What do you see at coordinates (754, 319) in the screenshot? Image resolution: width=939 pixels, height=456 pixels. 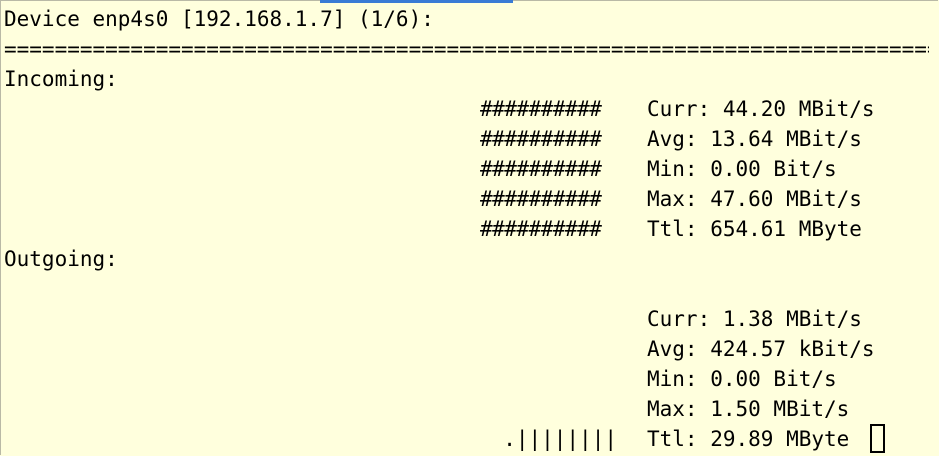 I see `outgoing-curr: Curr: 1.38 MBit/s` at bounding box center [754, 319].